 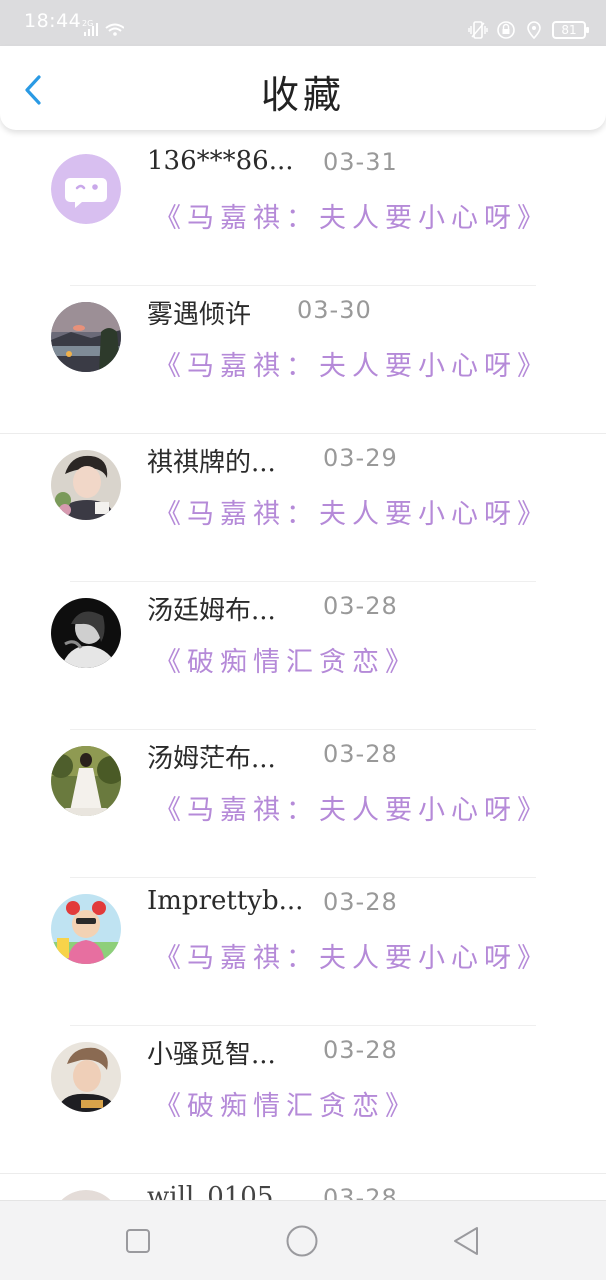 I want to click on recent-apps-button, so click(x=138, y=1241).